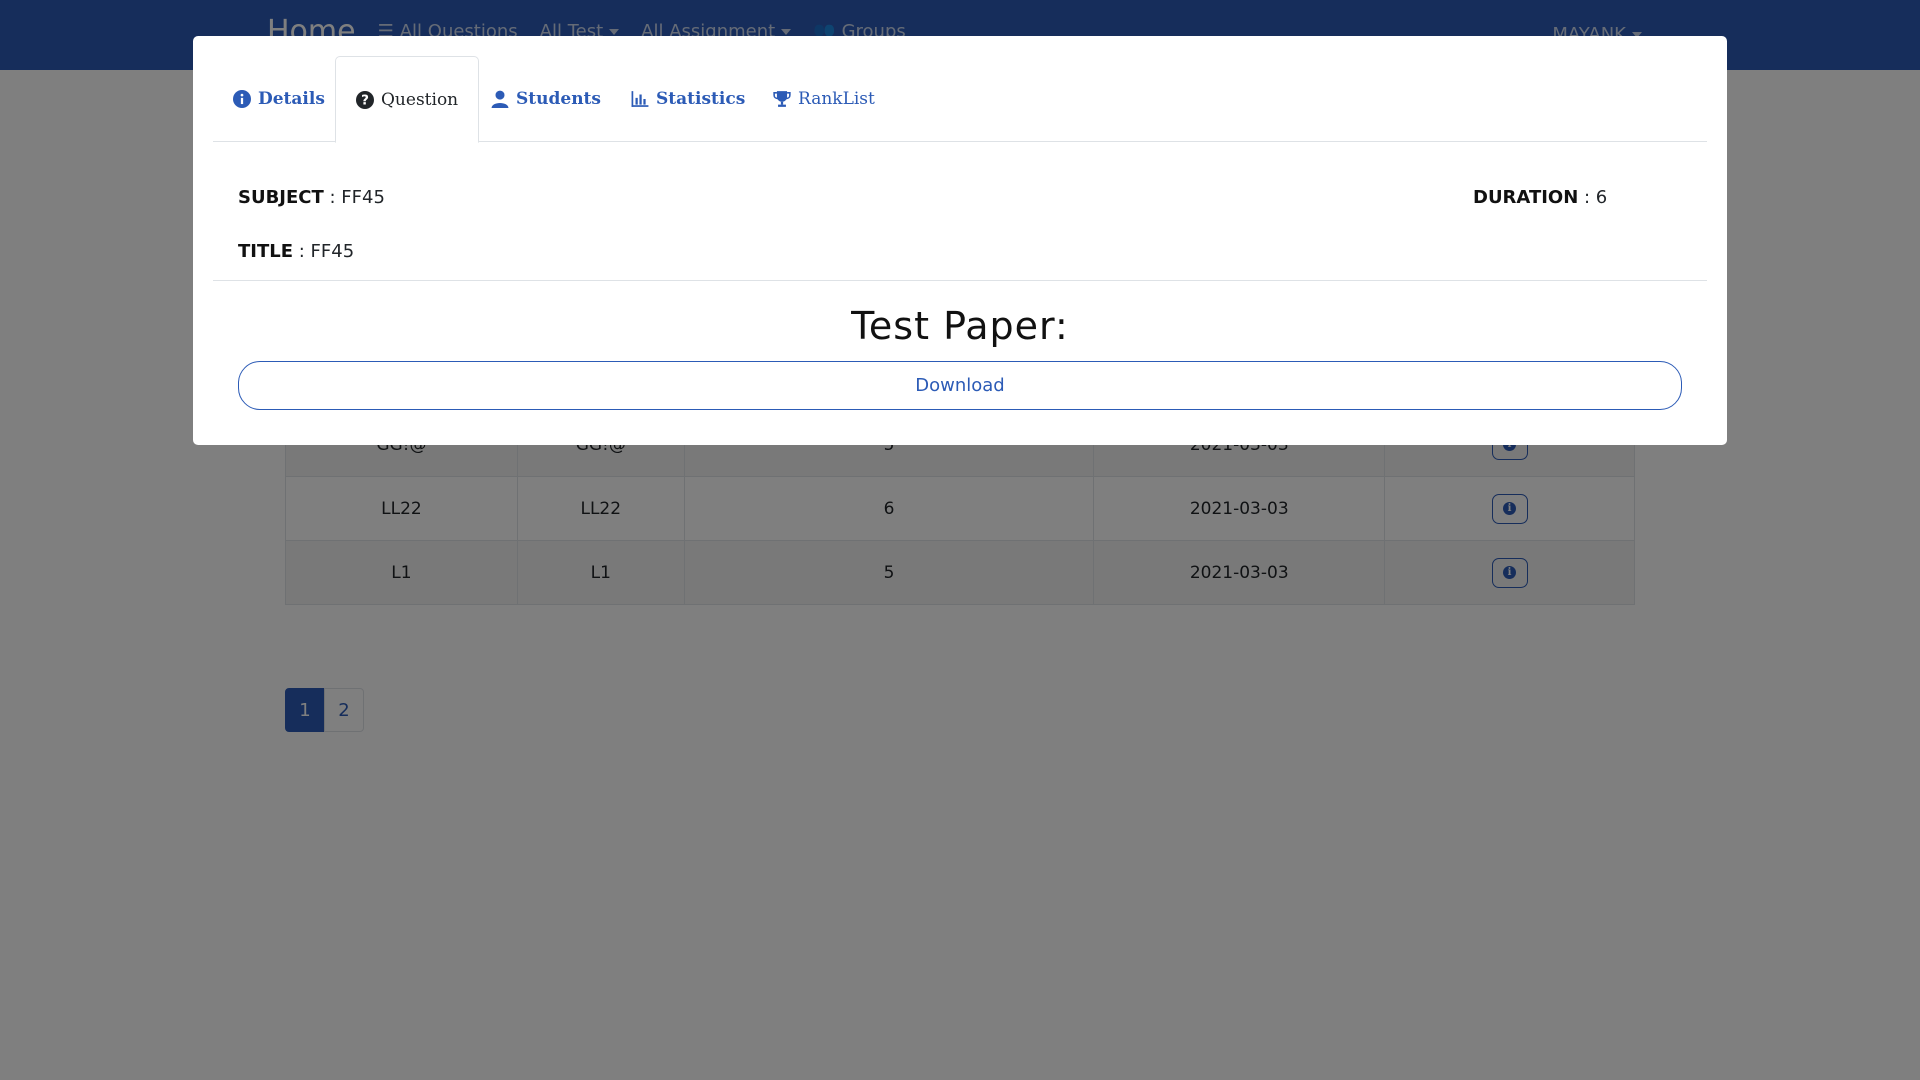 The width and height of the screenshot is (1920, 1080). I want to click on divider, so click(960, 280).